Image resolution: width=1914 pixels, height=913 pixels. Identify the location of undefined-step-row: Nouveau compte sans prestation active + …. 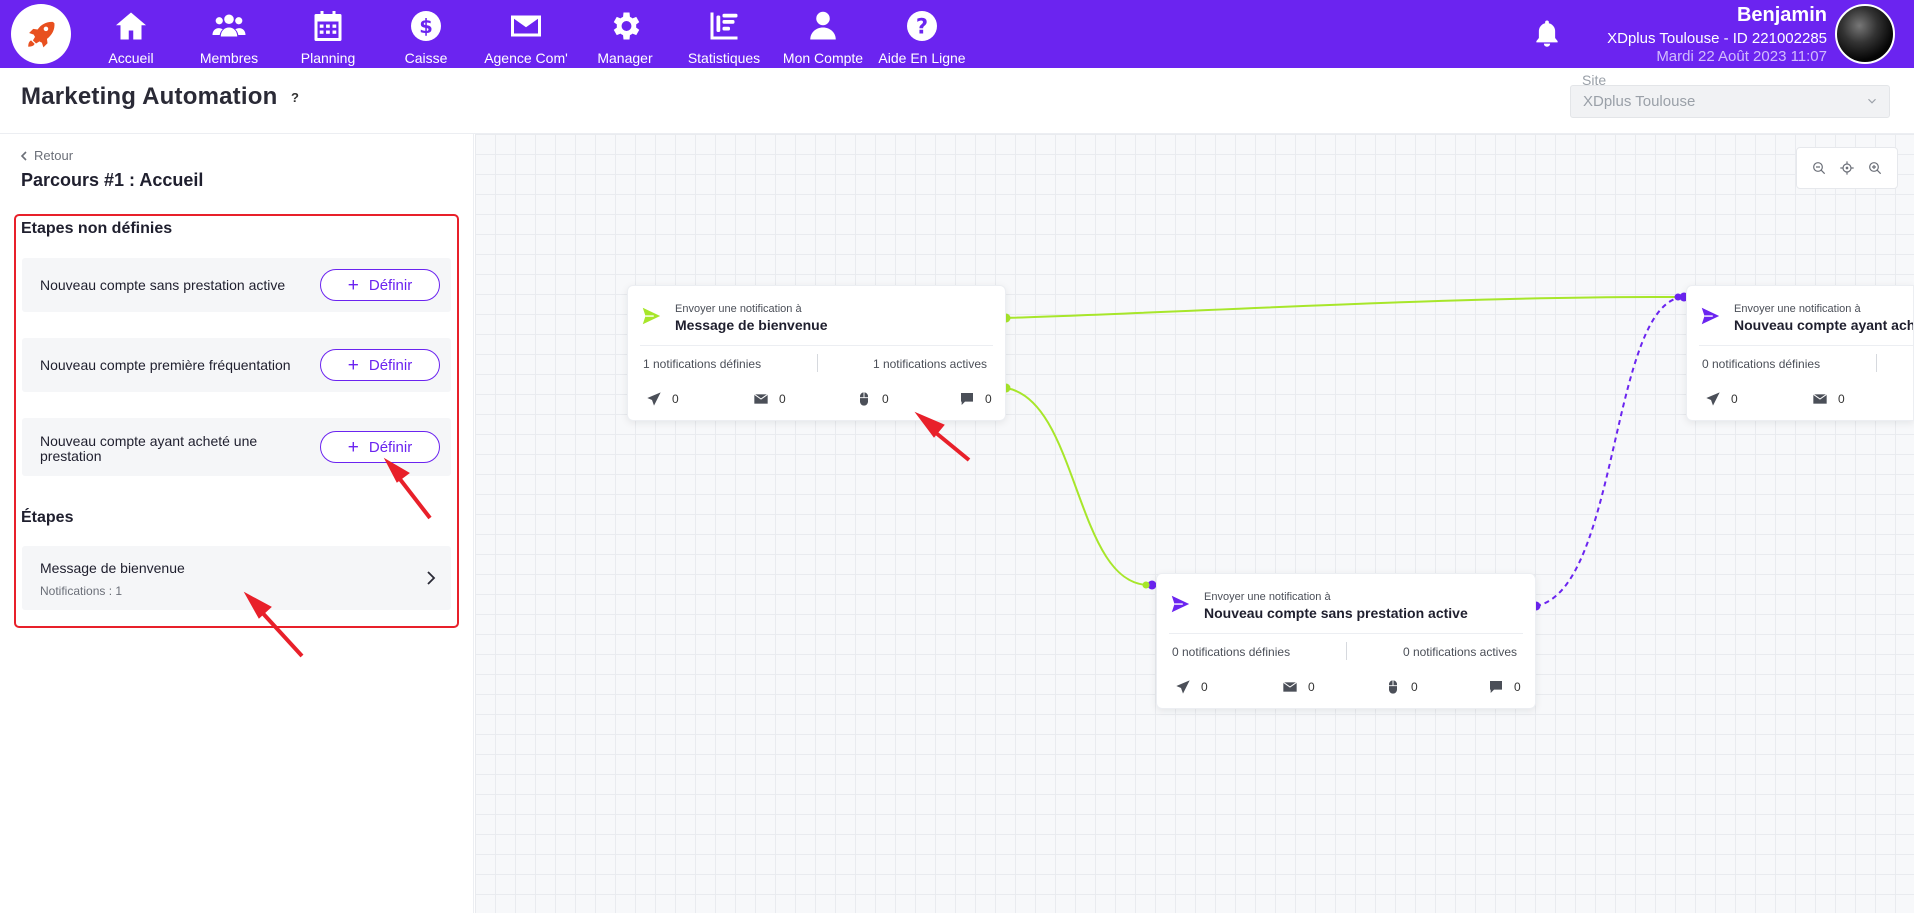
(236, 285).